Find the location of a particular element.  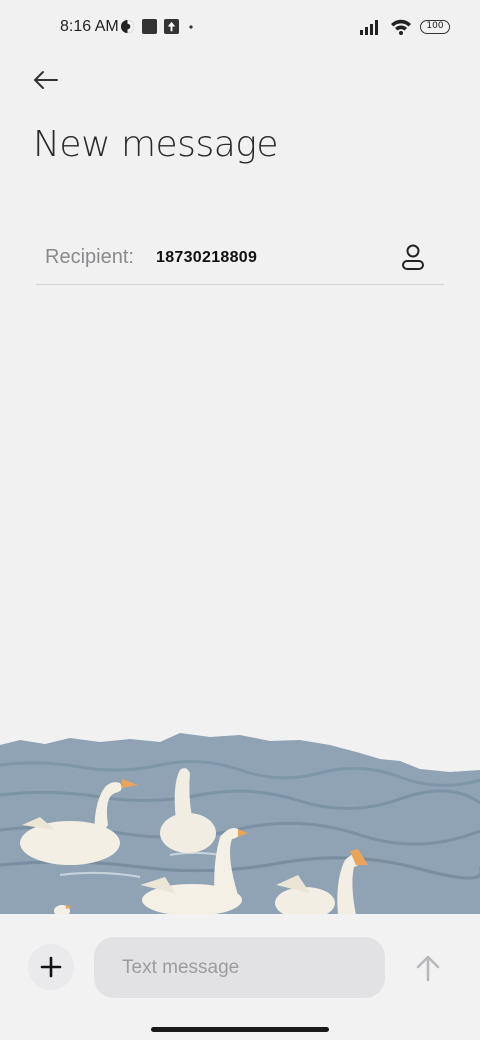

status-time: 8:16 AM is located at coordinates (89, 26).